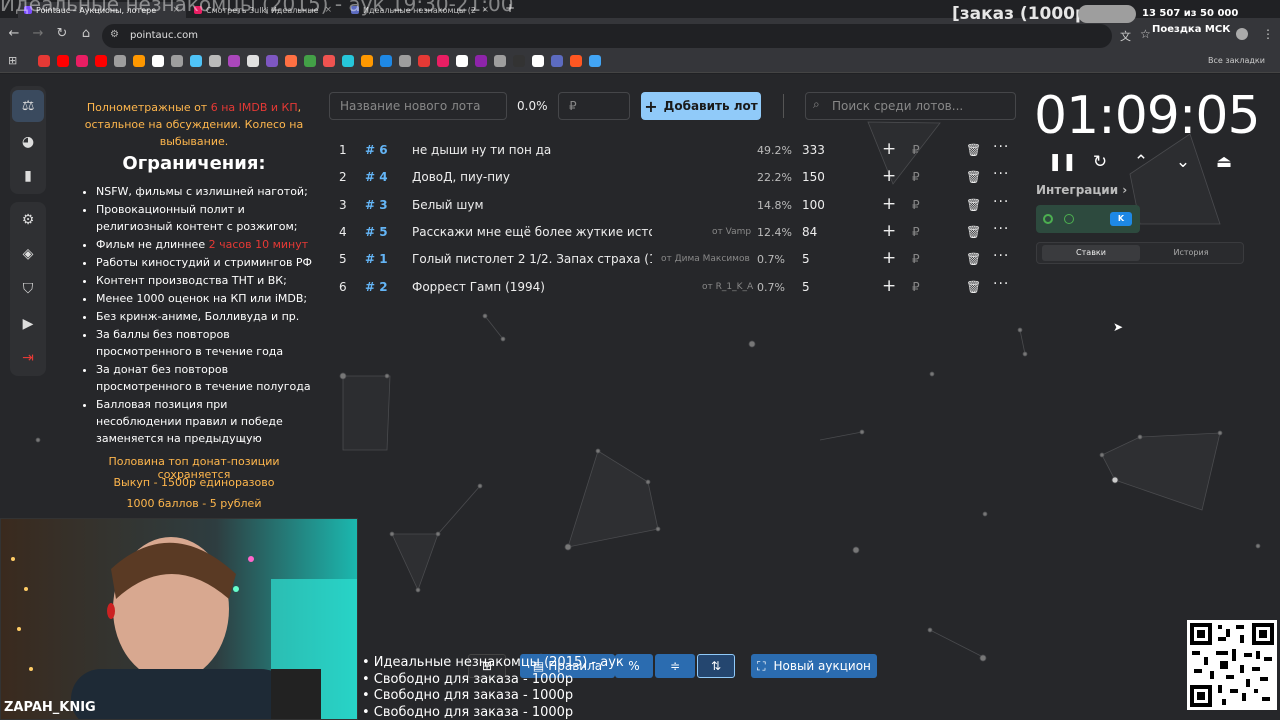 Image resolution: width=1280 pixels, height=720 pixels. I want to click on new-lot-name-input: Название нового лота, so click(418, 106).